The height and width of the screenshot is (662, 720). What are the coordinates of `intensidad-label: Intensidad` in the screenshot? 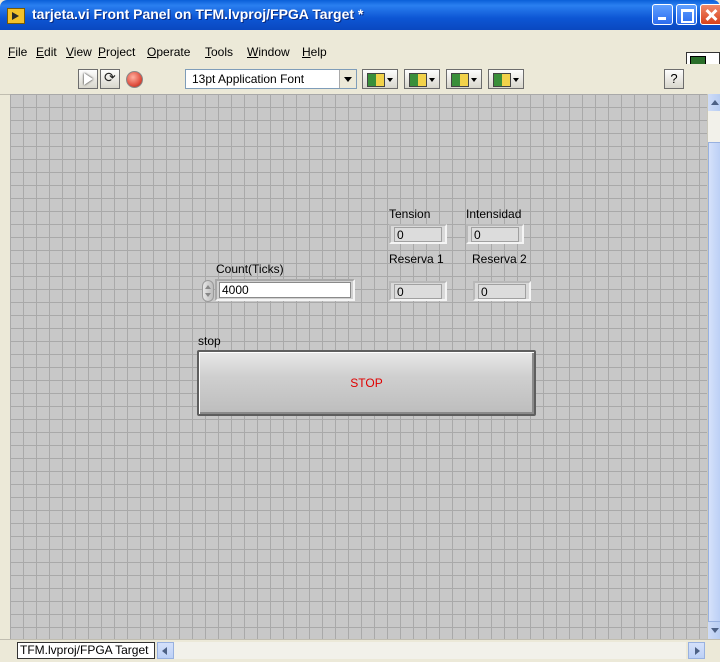 It's located at (494, 214).